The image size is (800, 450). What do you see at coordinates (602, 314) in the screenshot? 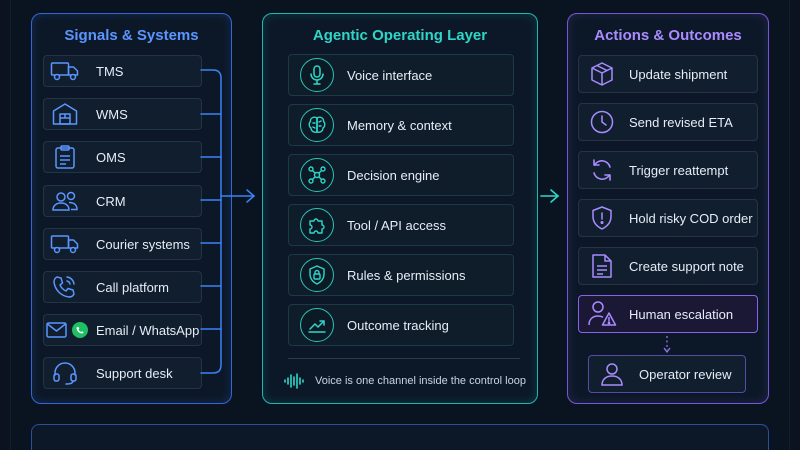
I see `user-warning-icon` at bounding box center [602, 314].